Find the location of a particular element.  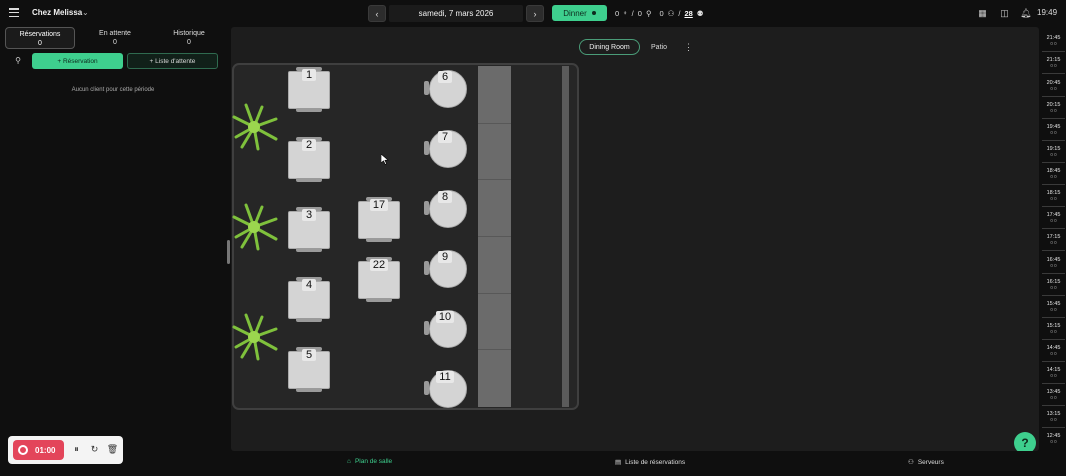

time-slot: 14:15 0 0 is located at coordinates (1053, 373).